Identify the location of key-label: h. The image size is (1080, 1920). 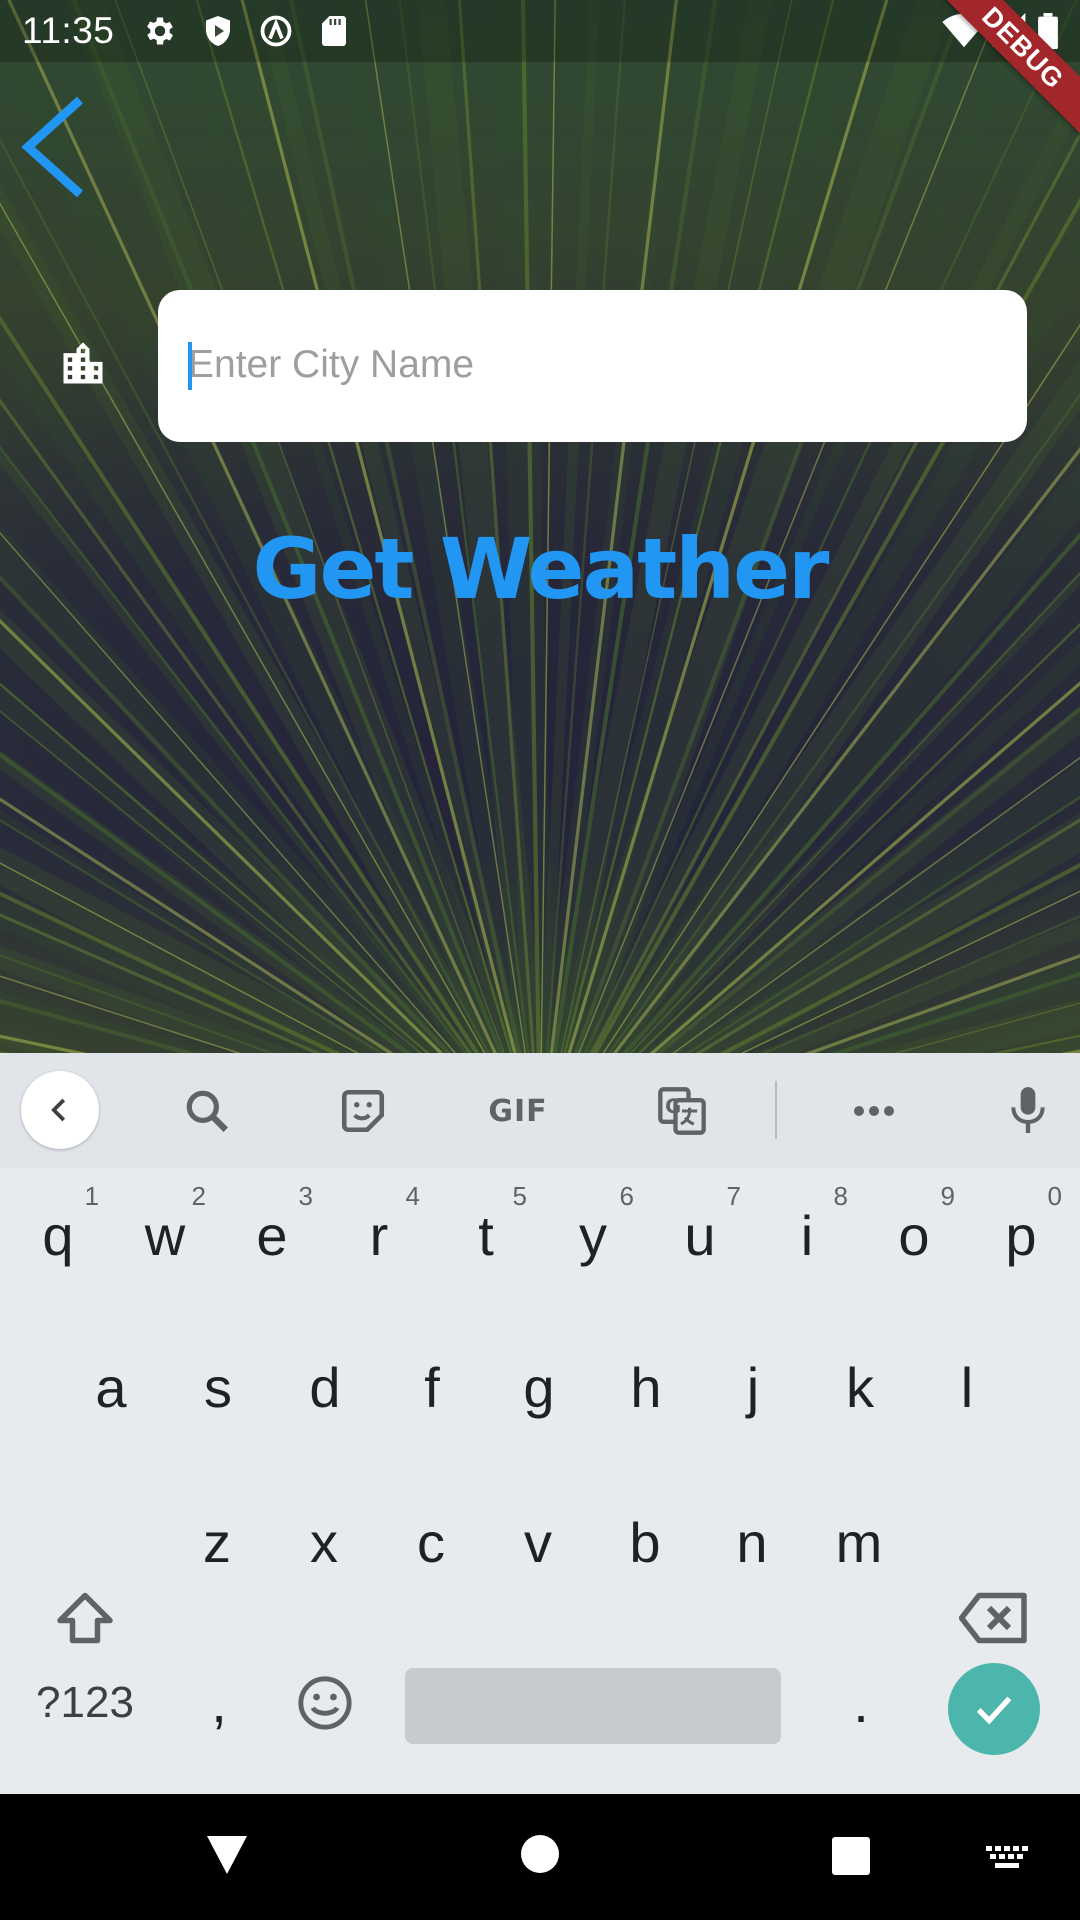
(646, 1387).